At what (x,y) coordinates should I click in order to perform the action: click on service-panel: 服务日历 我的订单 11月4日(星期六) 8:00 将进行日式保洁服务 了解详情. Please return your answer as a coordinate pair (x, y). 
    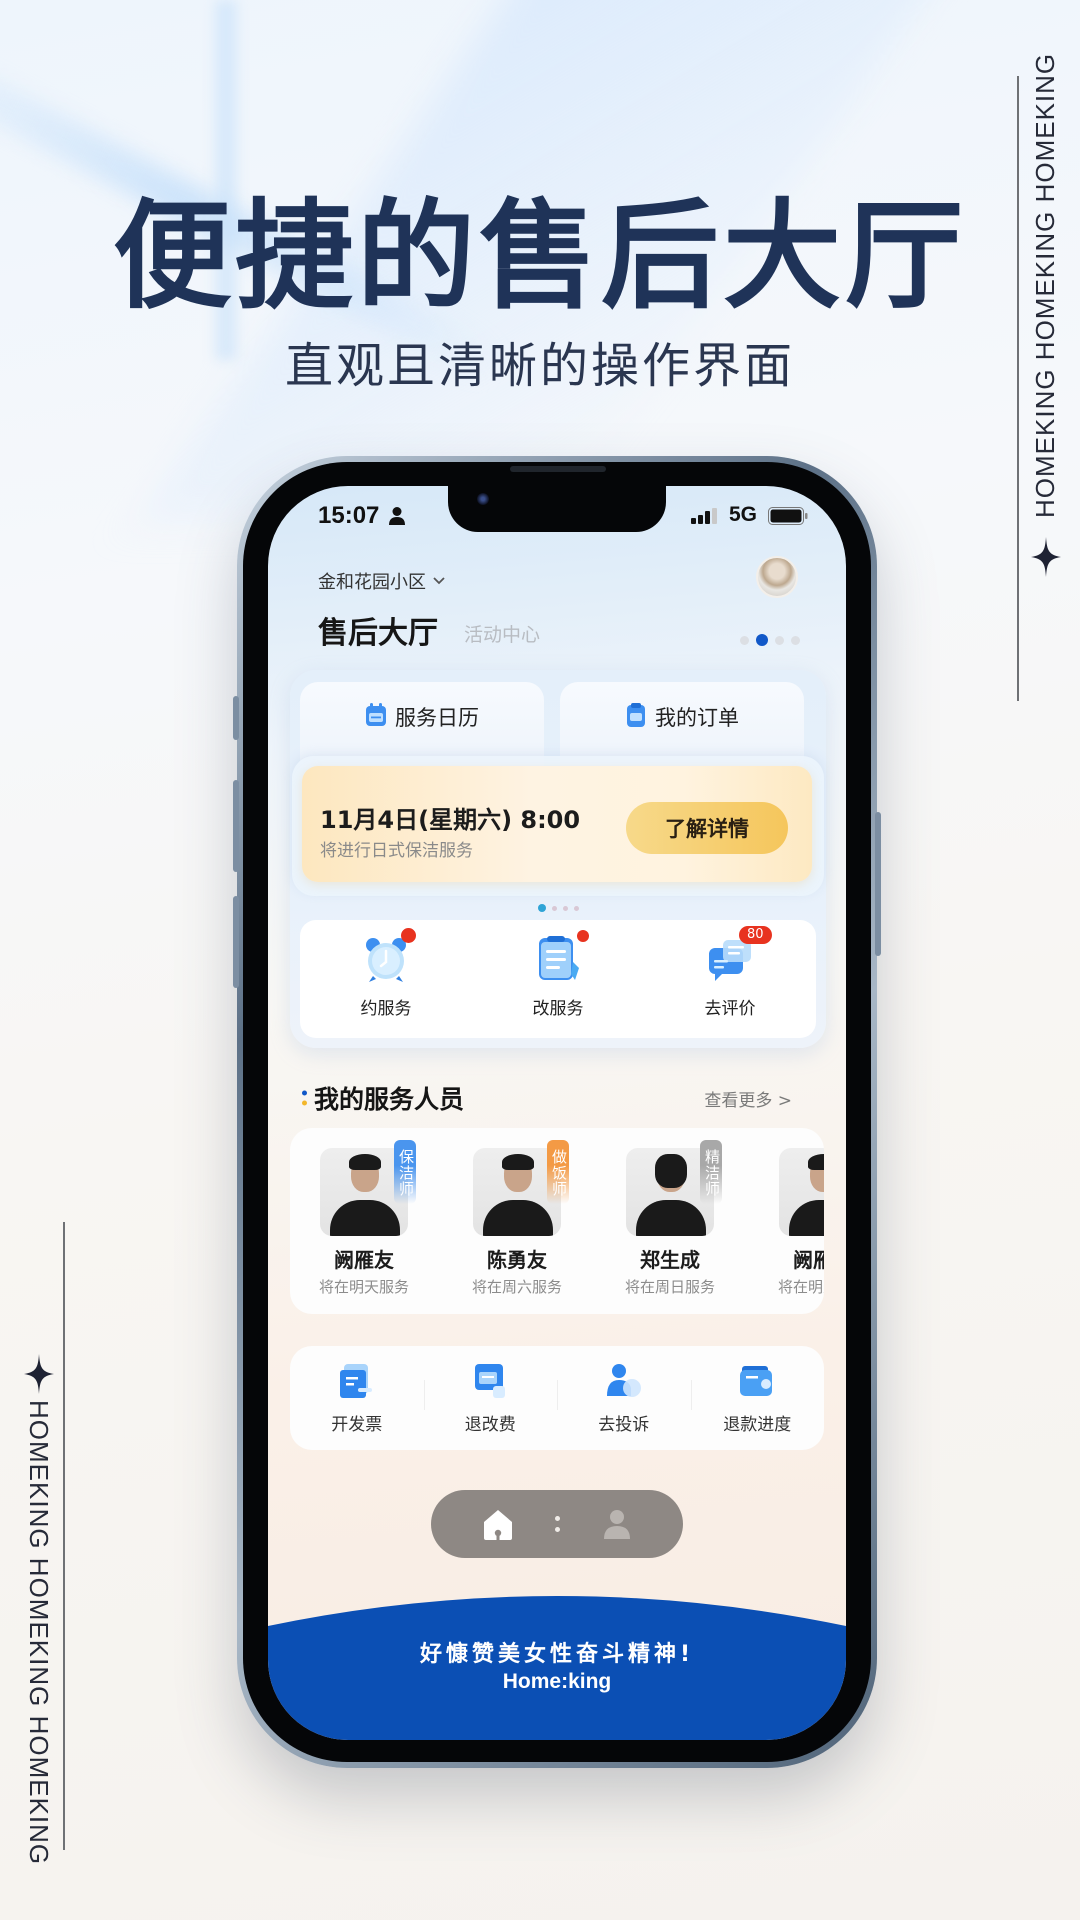
    Looking at the image, I should click on (558, 859).